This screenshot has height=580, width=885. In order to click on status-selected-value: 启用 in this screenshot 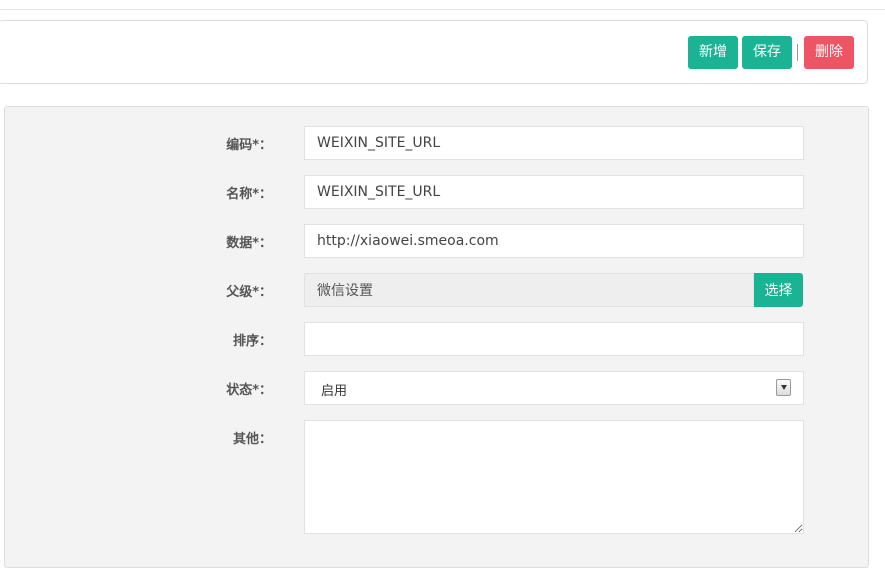, I will do `click(334, 391)`.